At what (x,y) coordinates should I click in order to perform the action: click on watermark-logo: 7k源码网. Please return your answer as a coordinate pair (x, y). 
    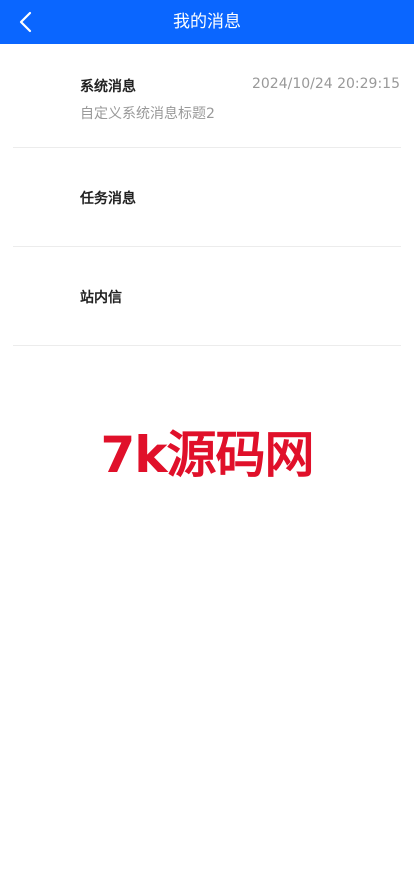
    Looking at the image, I should click on (207, 455).